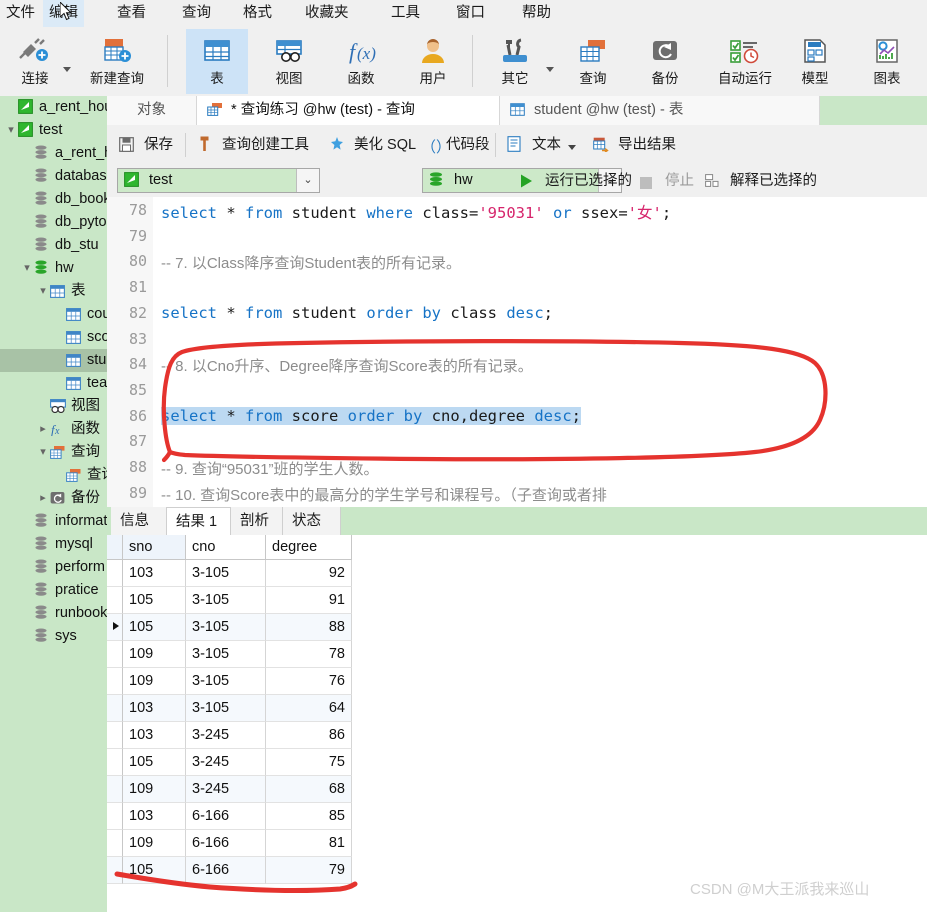 Image resolution: width=927 pixels, height=912 pixels. Describe the element at coordinates (536, 13) in the screenshot. I see `menu-help: 帮助` at that location.